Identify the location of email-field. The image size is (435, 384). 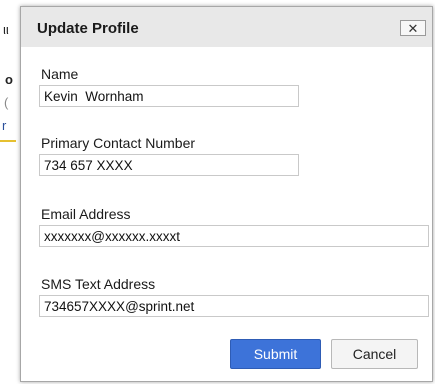
(234, 236).